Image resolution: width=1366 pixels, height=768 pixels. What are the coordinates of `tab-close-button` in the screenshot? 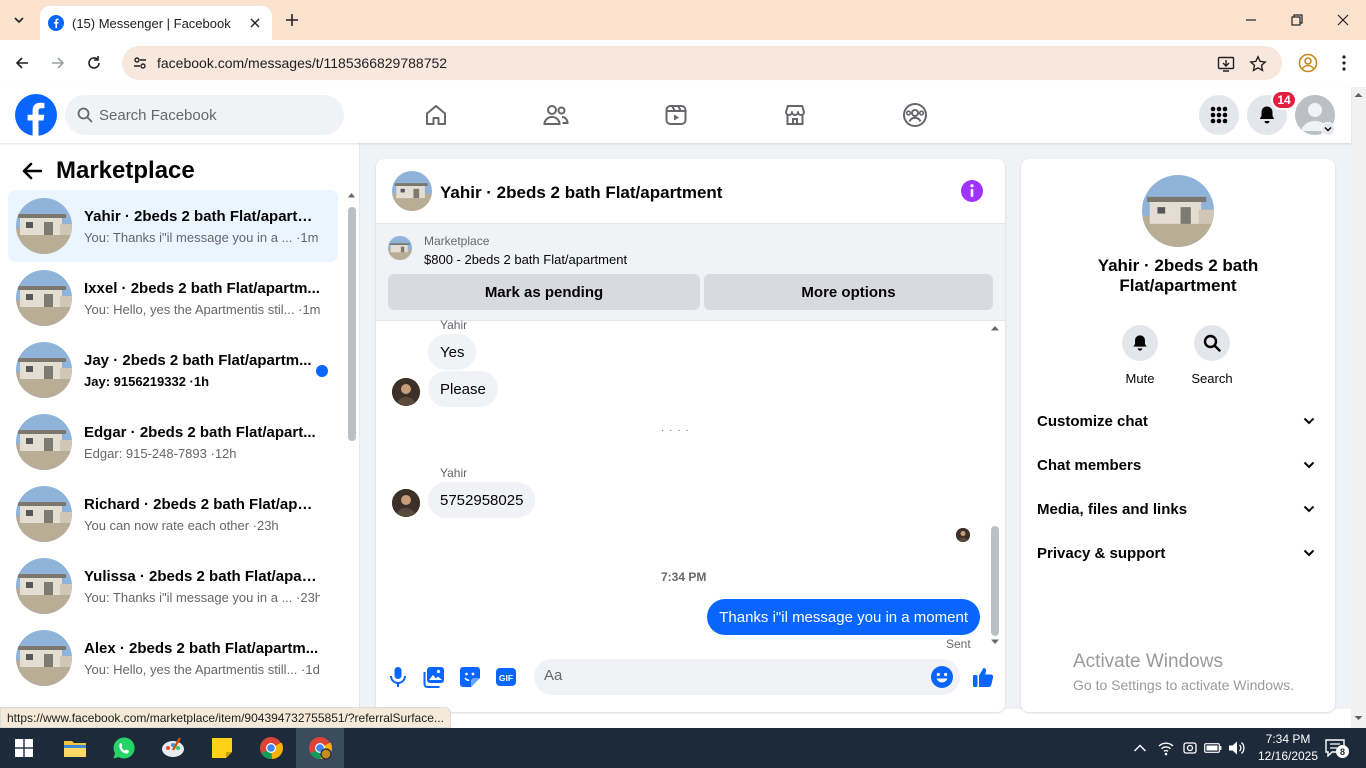 It's located at (255, 23).